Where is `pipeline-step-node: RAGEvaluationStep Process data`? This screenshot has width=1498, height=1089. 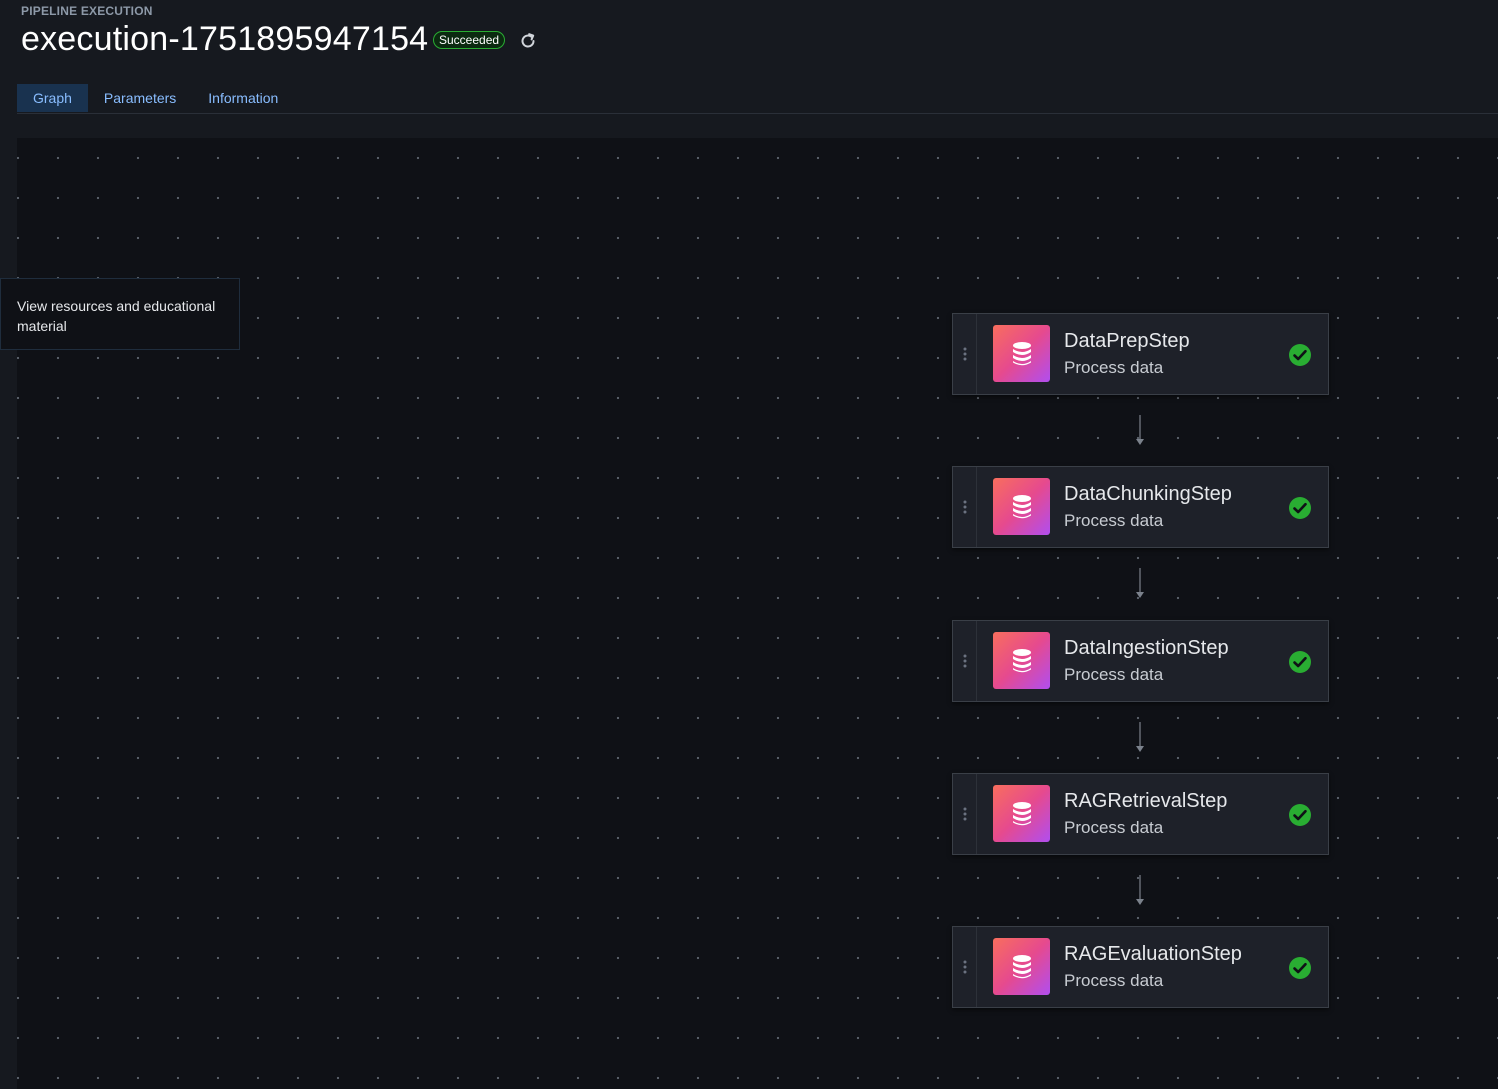
pipeline-step-node: RAGEvaluationStep Process data is located at coordinates (1140, 967).